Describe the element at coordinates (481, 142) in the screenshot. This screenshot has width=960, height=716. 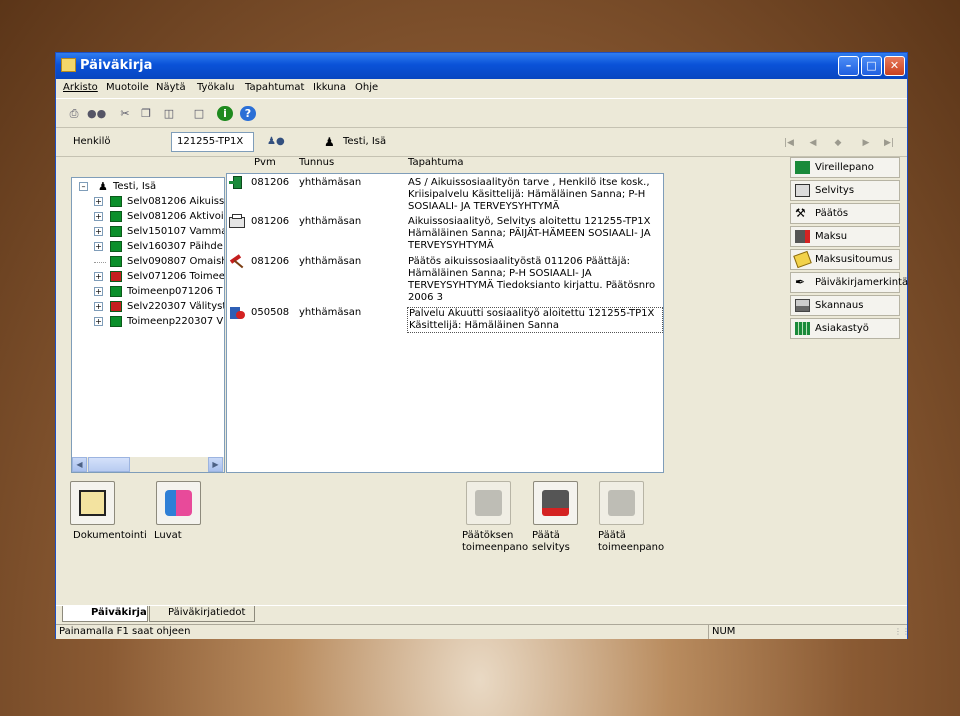
I see `person-bar: Henkilö 121255-TP1X ♟● ♟ Testi, Isä` at that location.